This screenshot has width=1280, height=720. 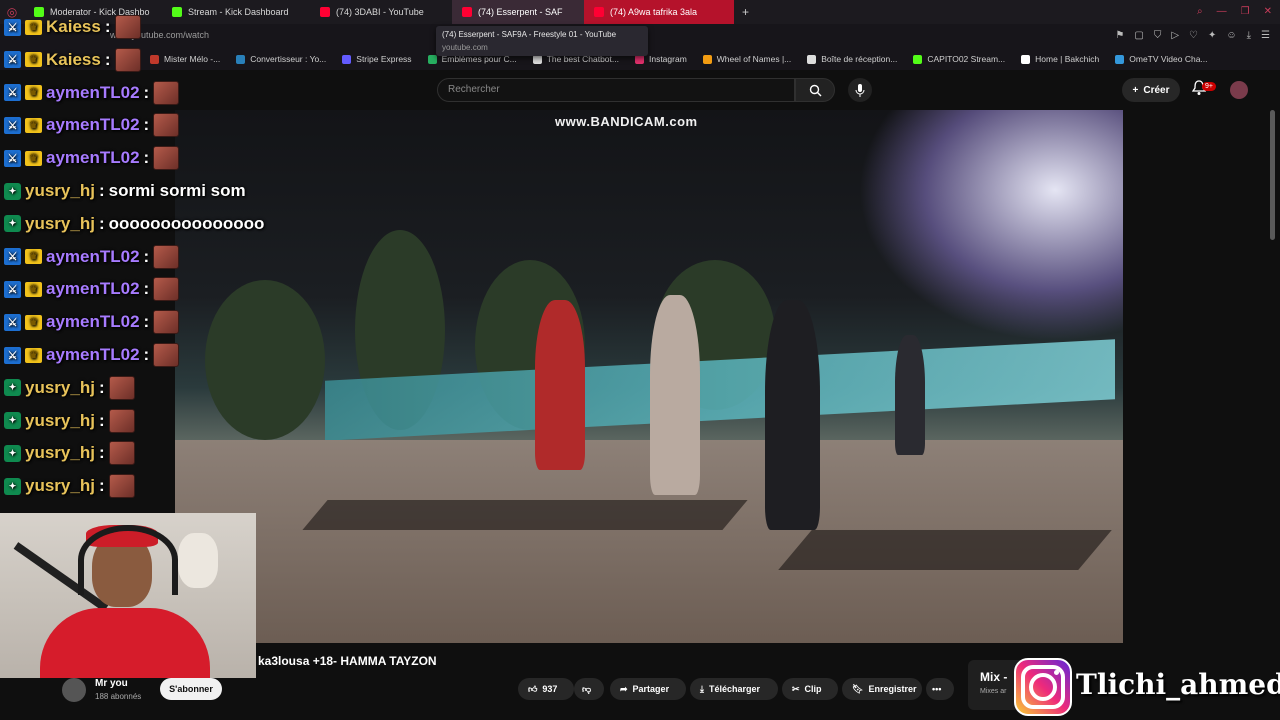 I want to click on window-controls: ⌕ — ❐ ✕, so click(x=1234, y=11).